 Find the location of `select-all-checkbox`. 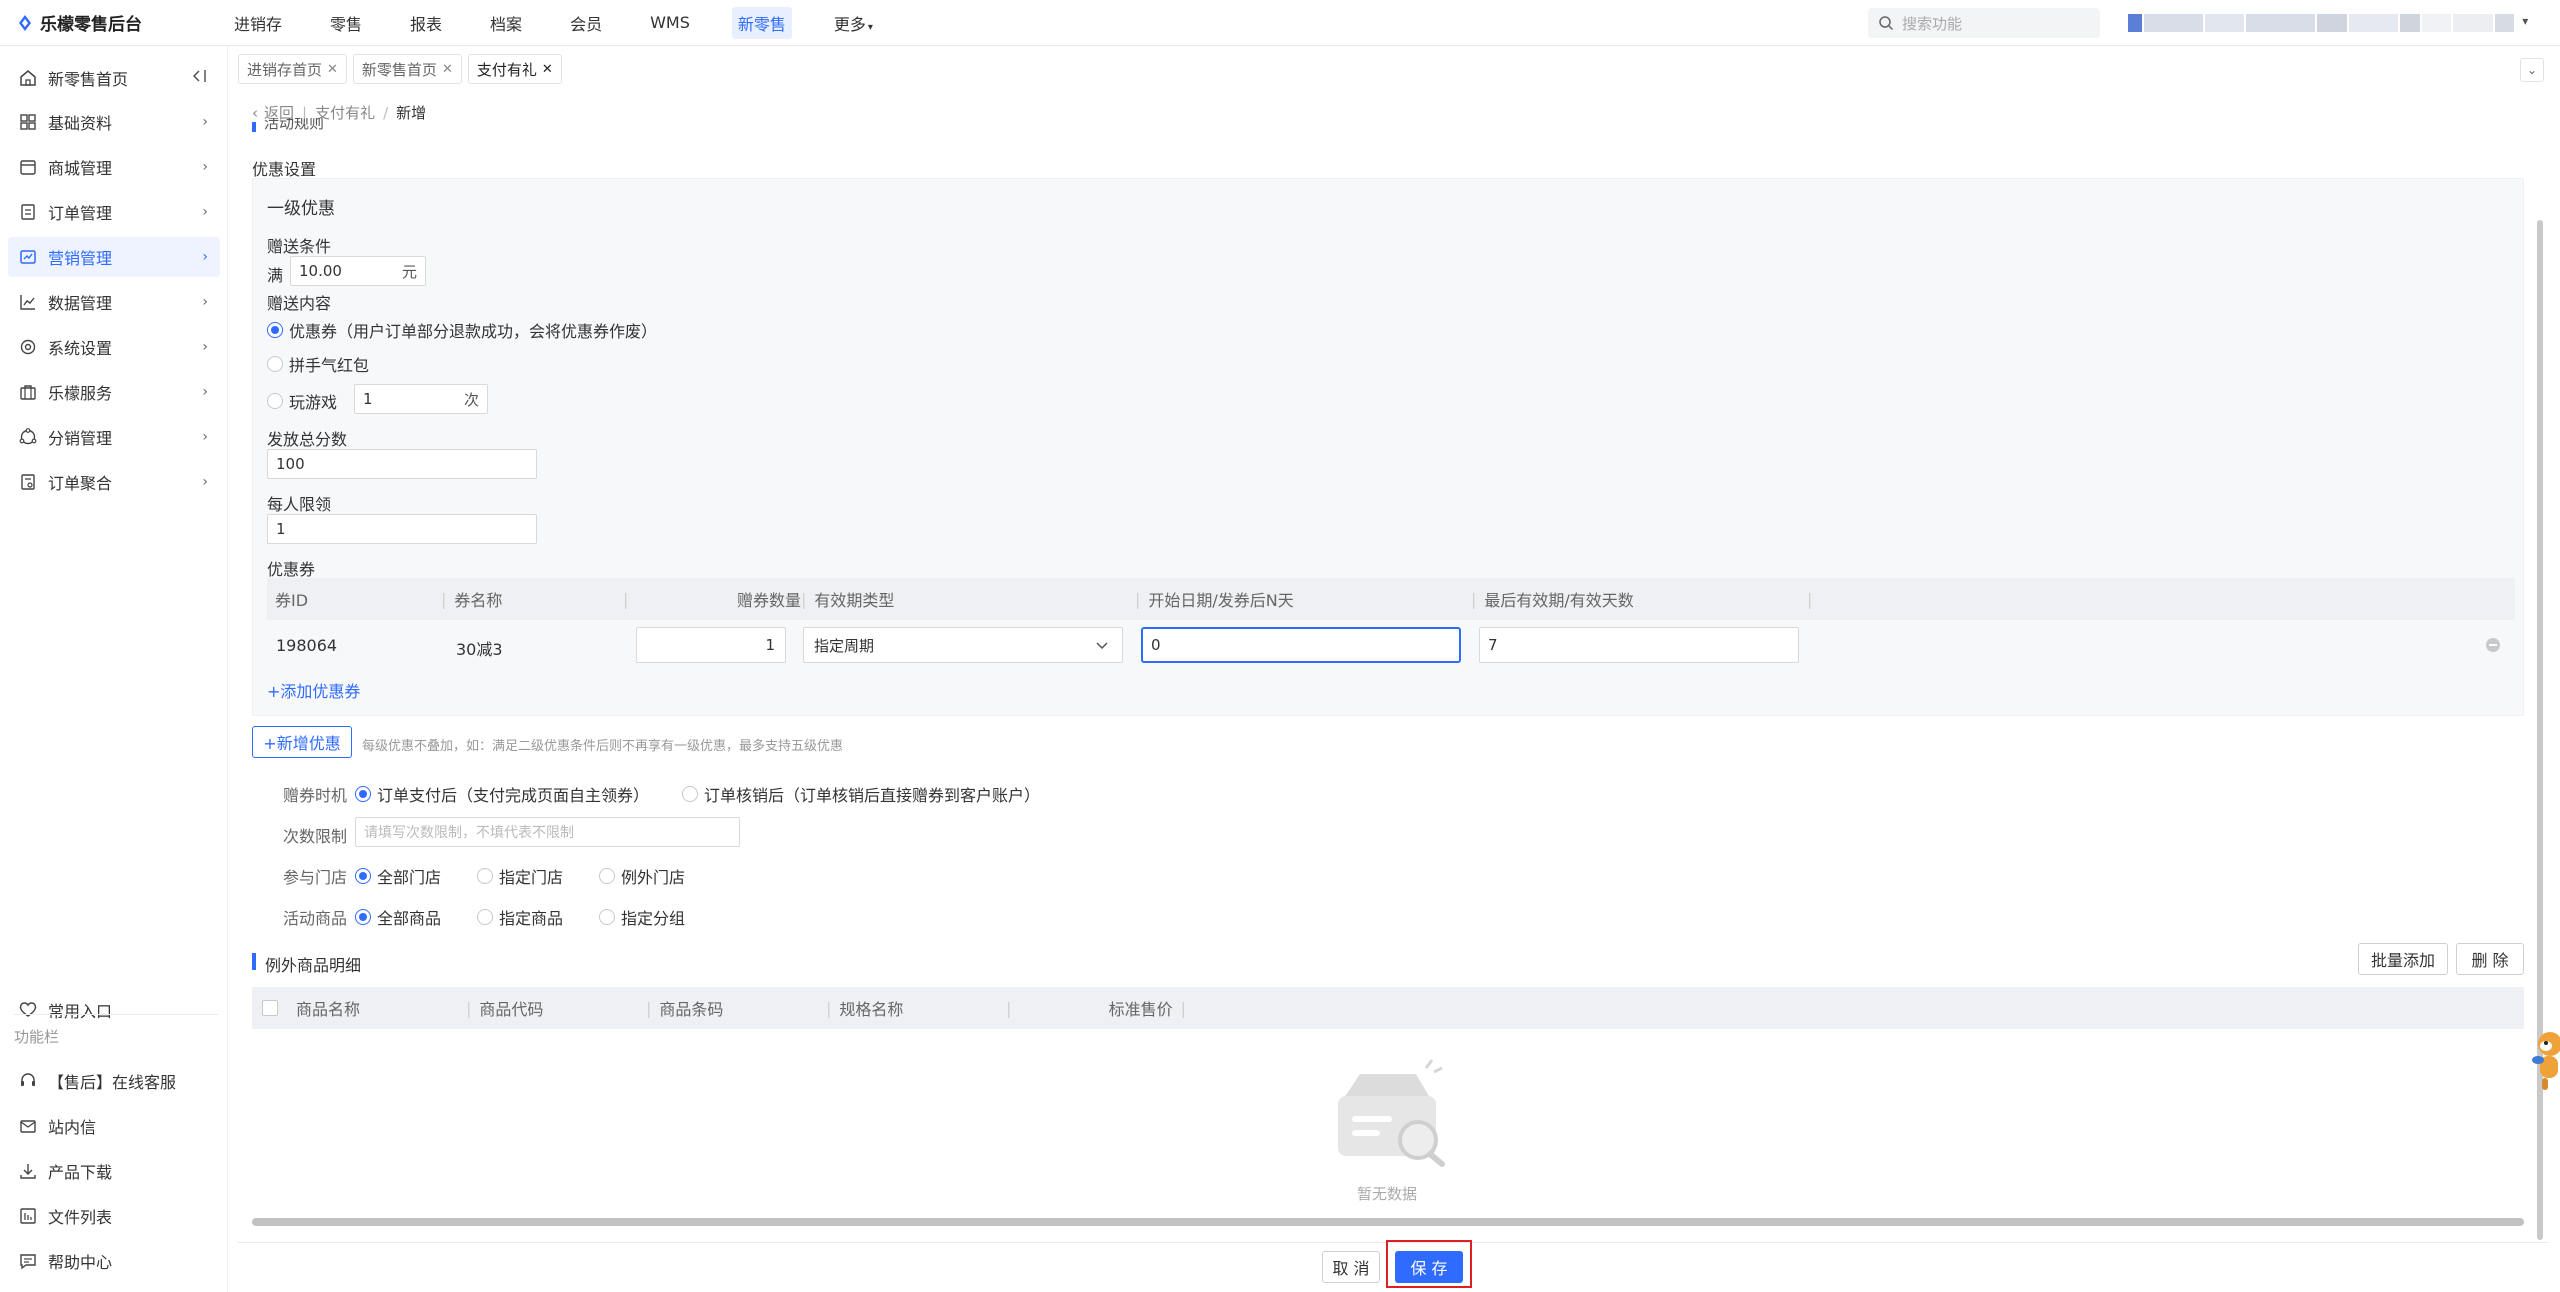

select-all-checkbox is located at coordinates (270, 1008).